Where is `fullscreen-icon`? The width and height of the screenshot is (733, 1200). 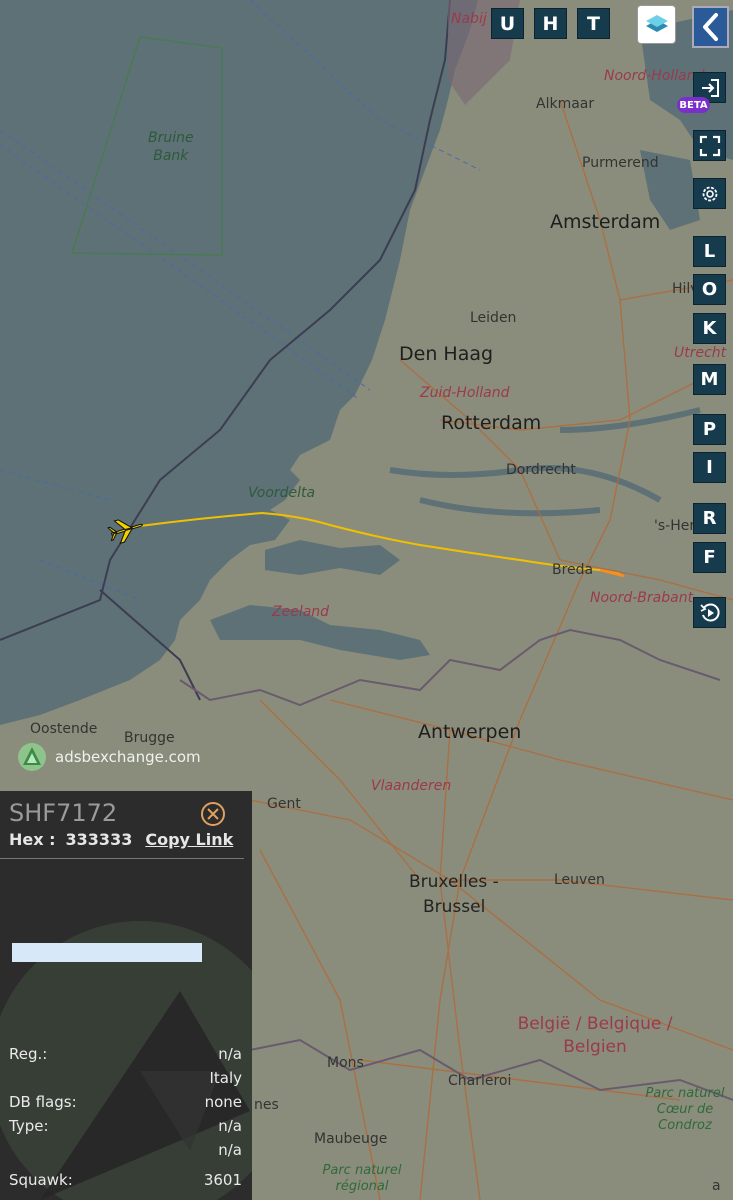 fullscreen-icon is located at coordinates (709, 145).